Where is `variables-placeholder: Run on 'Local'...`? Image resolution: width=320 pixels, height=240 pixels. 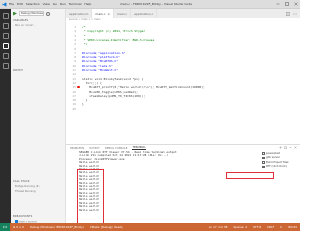
variables-placeholder: Run on 'Local'... is located at coordinates (25, 25).